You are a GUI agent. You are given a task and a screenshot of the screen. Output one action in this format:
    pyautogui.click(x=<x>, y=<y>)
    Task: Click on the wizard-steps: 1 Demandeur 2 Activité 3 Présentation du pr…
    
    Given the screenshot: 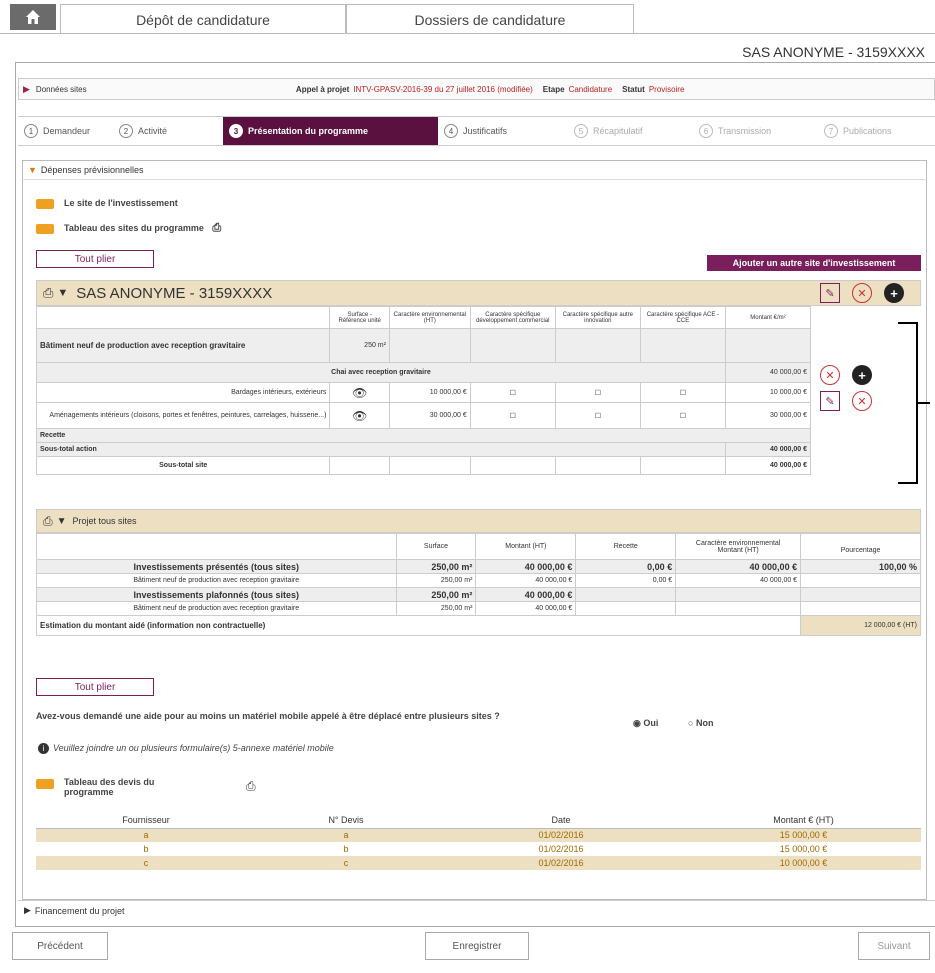 What is the action you would take?
    pyautogui.click(x=476, y=131)
    